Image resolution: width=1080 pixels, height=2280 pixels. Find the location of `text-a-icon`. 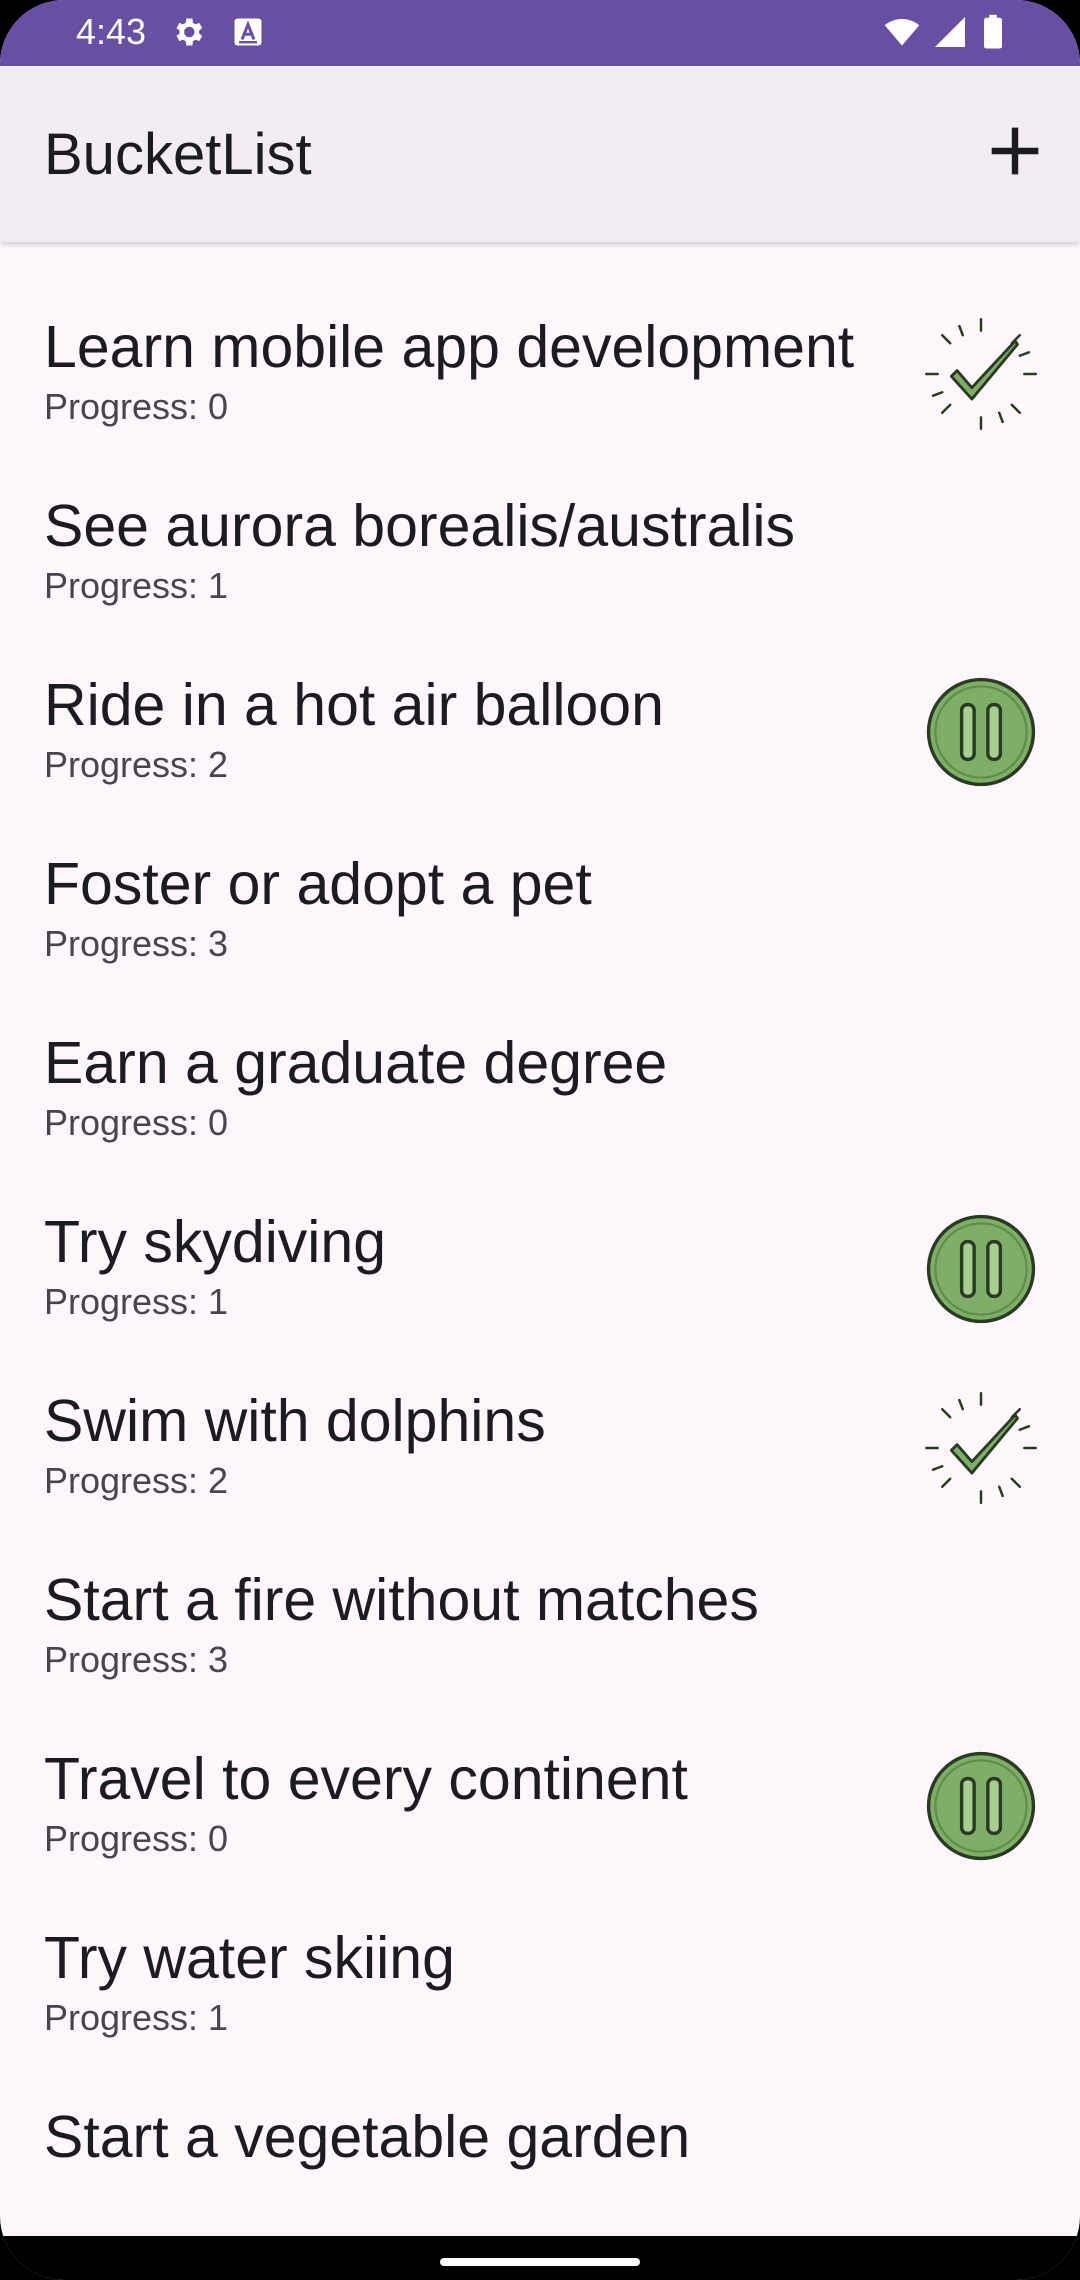

text-a-icon is located at coordinates (248, 32).